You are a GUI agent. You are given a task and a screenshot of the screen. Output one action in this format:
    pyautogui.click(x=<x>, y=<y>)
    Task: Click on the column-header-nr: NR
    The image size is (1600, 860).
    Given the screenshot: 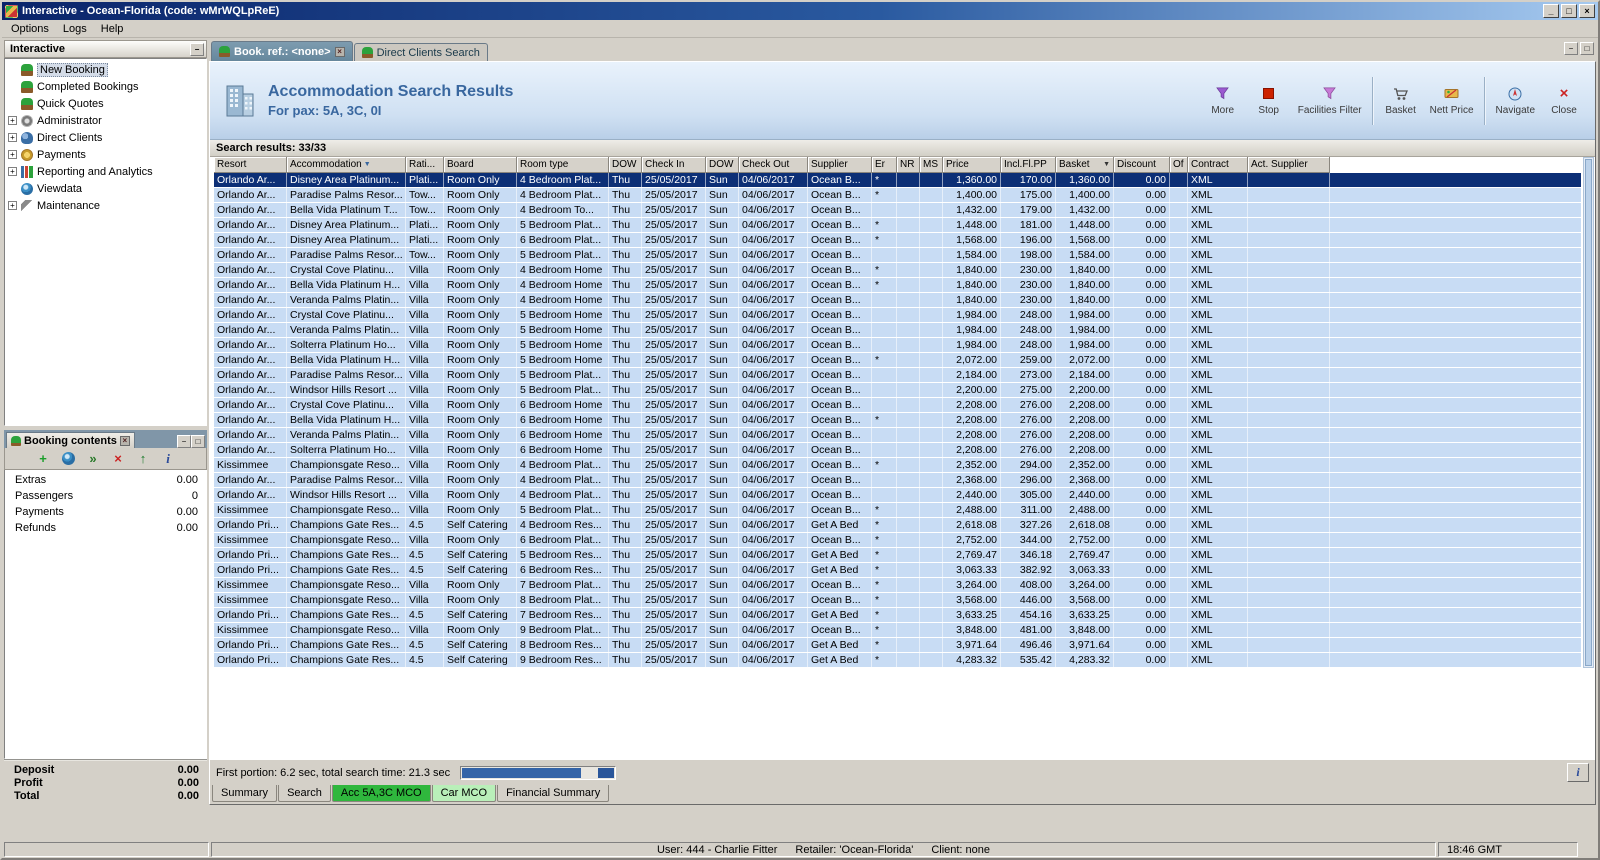 What is the action you would take?
    pyautogui.click(x=908, y=165)
    